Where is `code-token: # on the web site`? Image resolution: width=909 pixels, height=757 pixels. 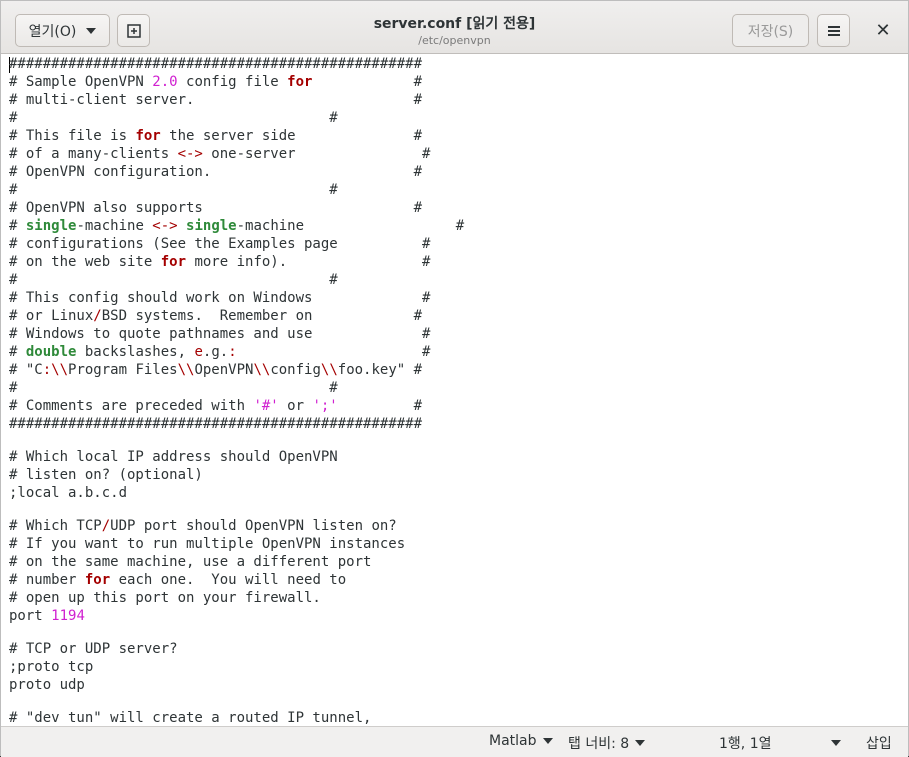 code-token: # on the web site is located at coordinates (85, 262).